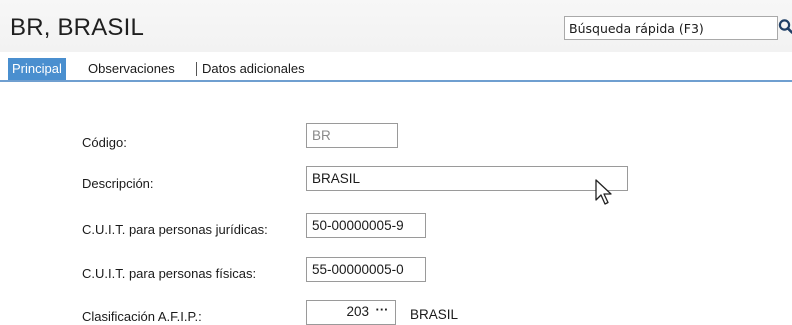 The width and height of the screenshot is (792, 325). Describe the element at coordinates (175, 229) in the screenshot. I see `cuit-juridicas-label: C.U.I.T. para personas jurídicas:` at that location.